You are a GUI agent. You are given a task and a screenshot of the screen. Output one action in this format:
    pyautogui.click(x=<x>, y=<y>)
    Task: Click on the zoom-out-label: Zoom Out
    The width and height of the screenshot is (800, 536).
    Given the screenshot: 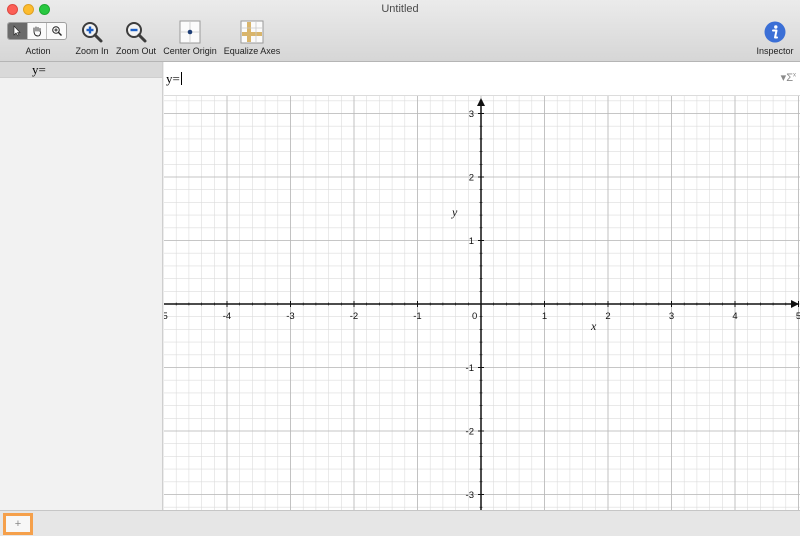 What is the action you would take?
    pyautogui.click(x=136, y=51)
    